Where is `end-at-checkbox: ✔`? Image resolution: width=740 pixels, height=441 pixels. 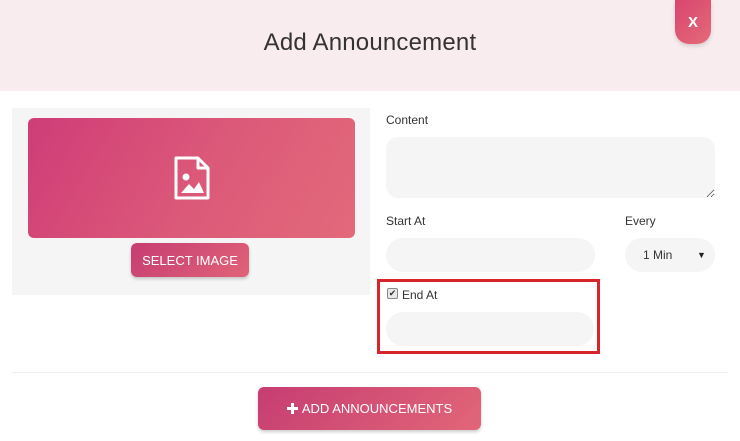 end-at-checkbox: ✔ is located at coordinates (392, 293).